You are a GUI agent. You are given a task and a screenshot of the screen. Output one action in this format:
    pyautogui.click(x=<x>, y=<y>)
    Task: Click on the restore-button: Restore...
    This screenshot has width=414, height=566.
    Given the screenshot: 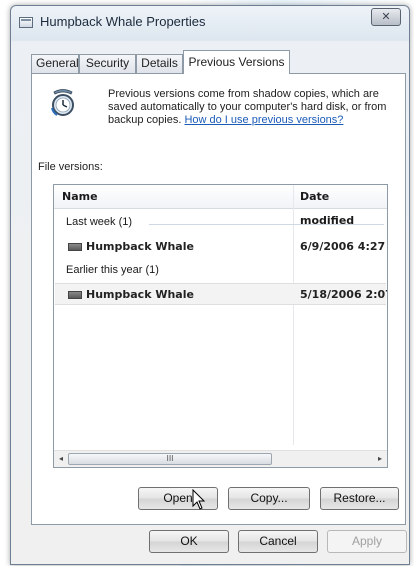 What is the action you would take?
    pyautogui.click(x=359, y=498)
    